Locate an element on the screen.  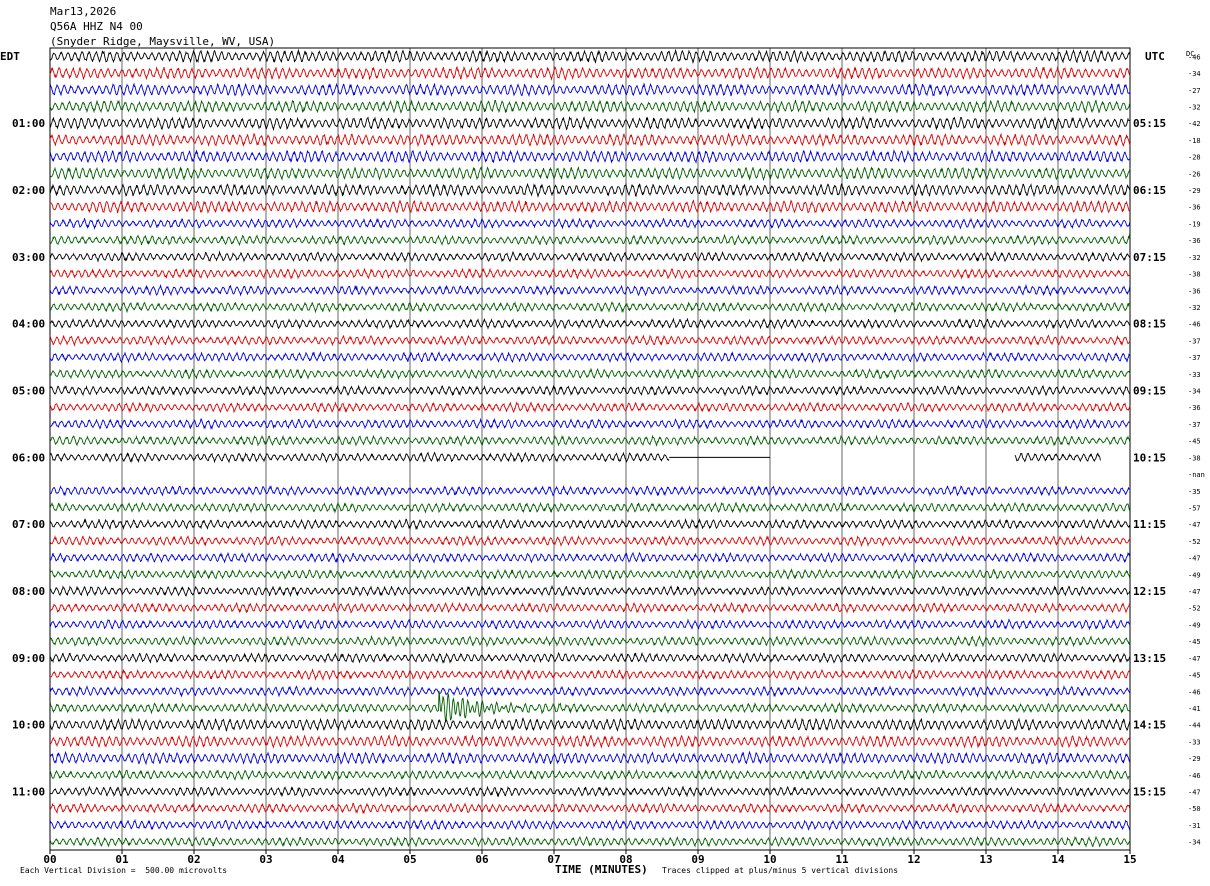
left-time-label: 04:00 is located at coordinates (28, 324).